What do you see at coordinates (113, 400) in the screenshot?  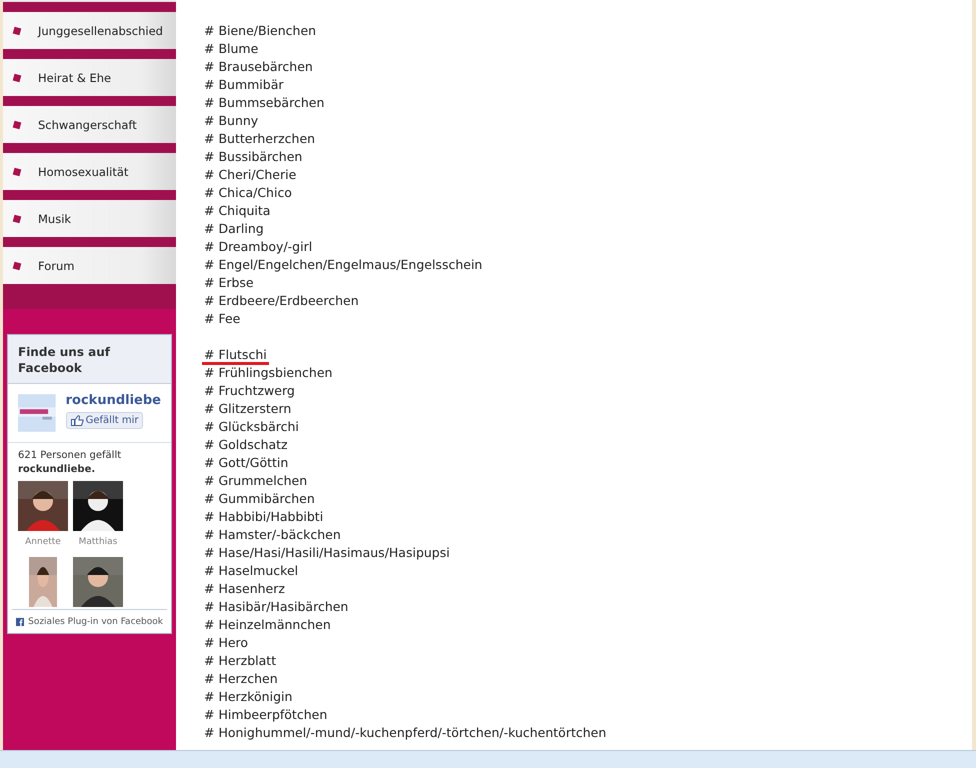 I see `page-name-link: rockundliebe` at bounding box center [113, 400].